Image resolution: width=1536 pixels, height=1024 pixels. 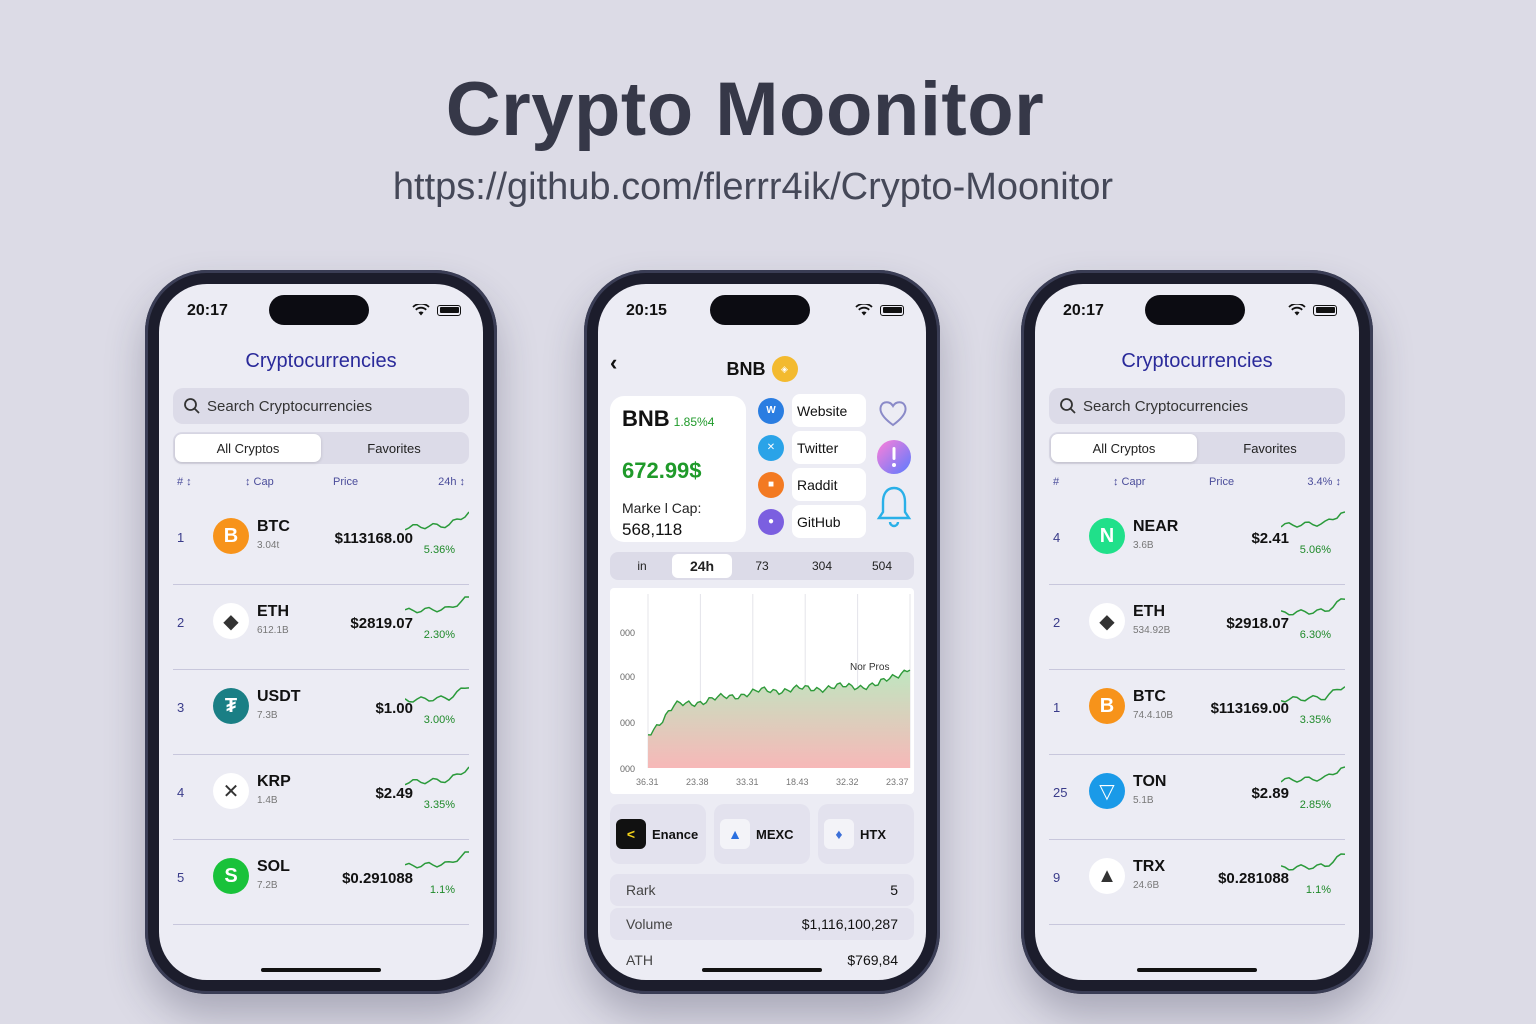 What do you see at coordinates (273, 630) in the screenshot?
I see `coin-market-cap: 612.1B` at bounding box center [273, 630].